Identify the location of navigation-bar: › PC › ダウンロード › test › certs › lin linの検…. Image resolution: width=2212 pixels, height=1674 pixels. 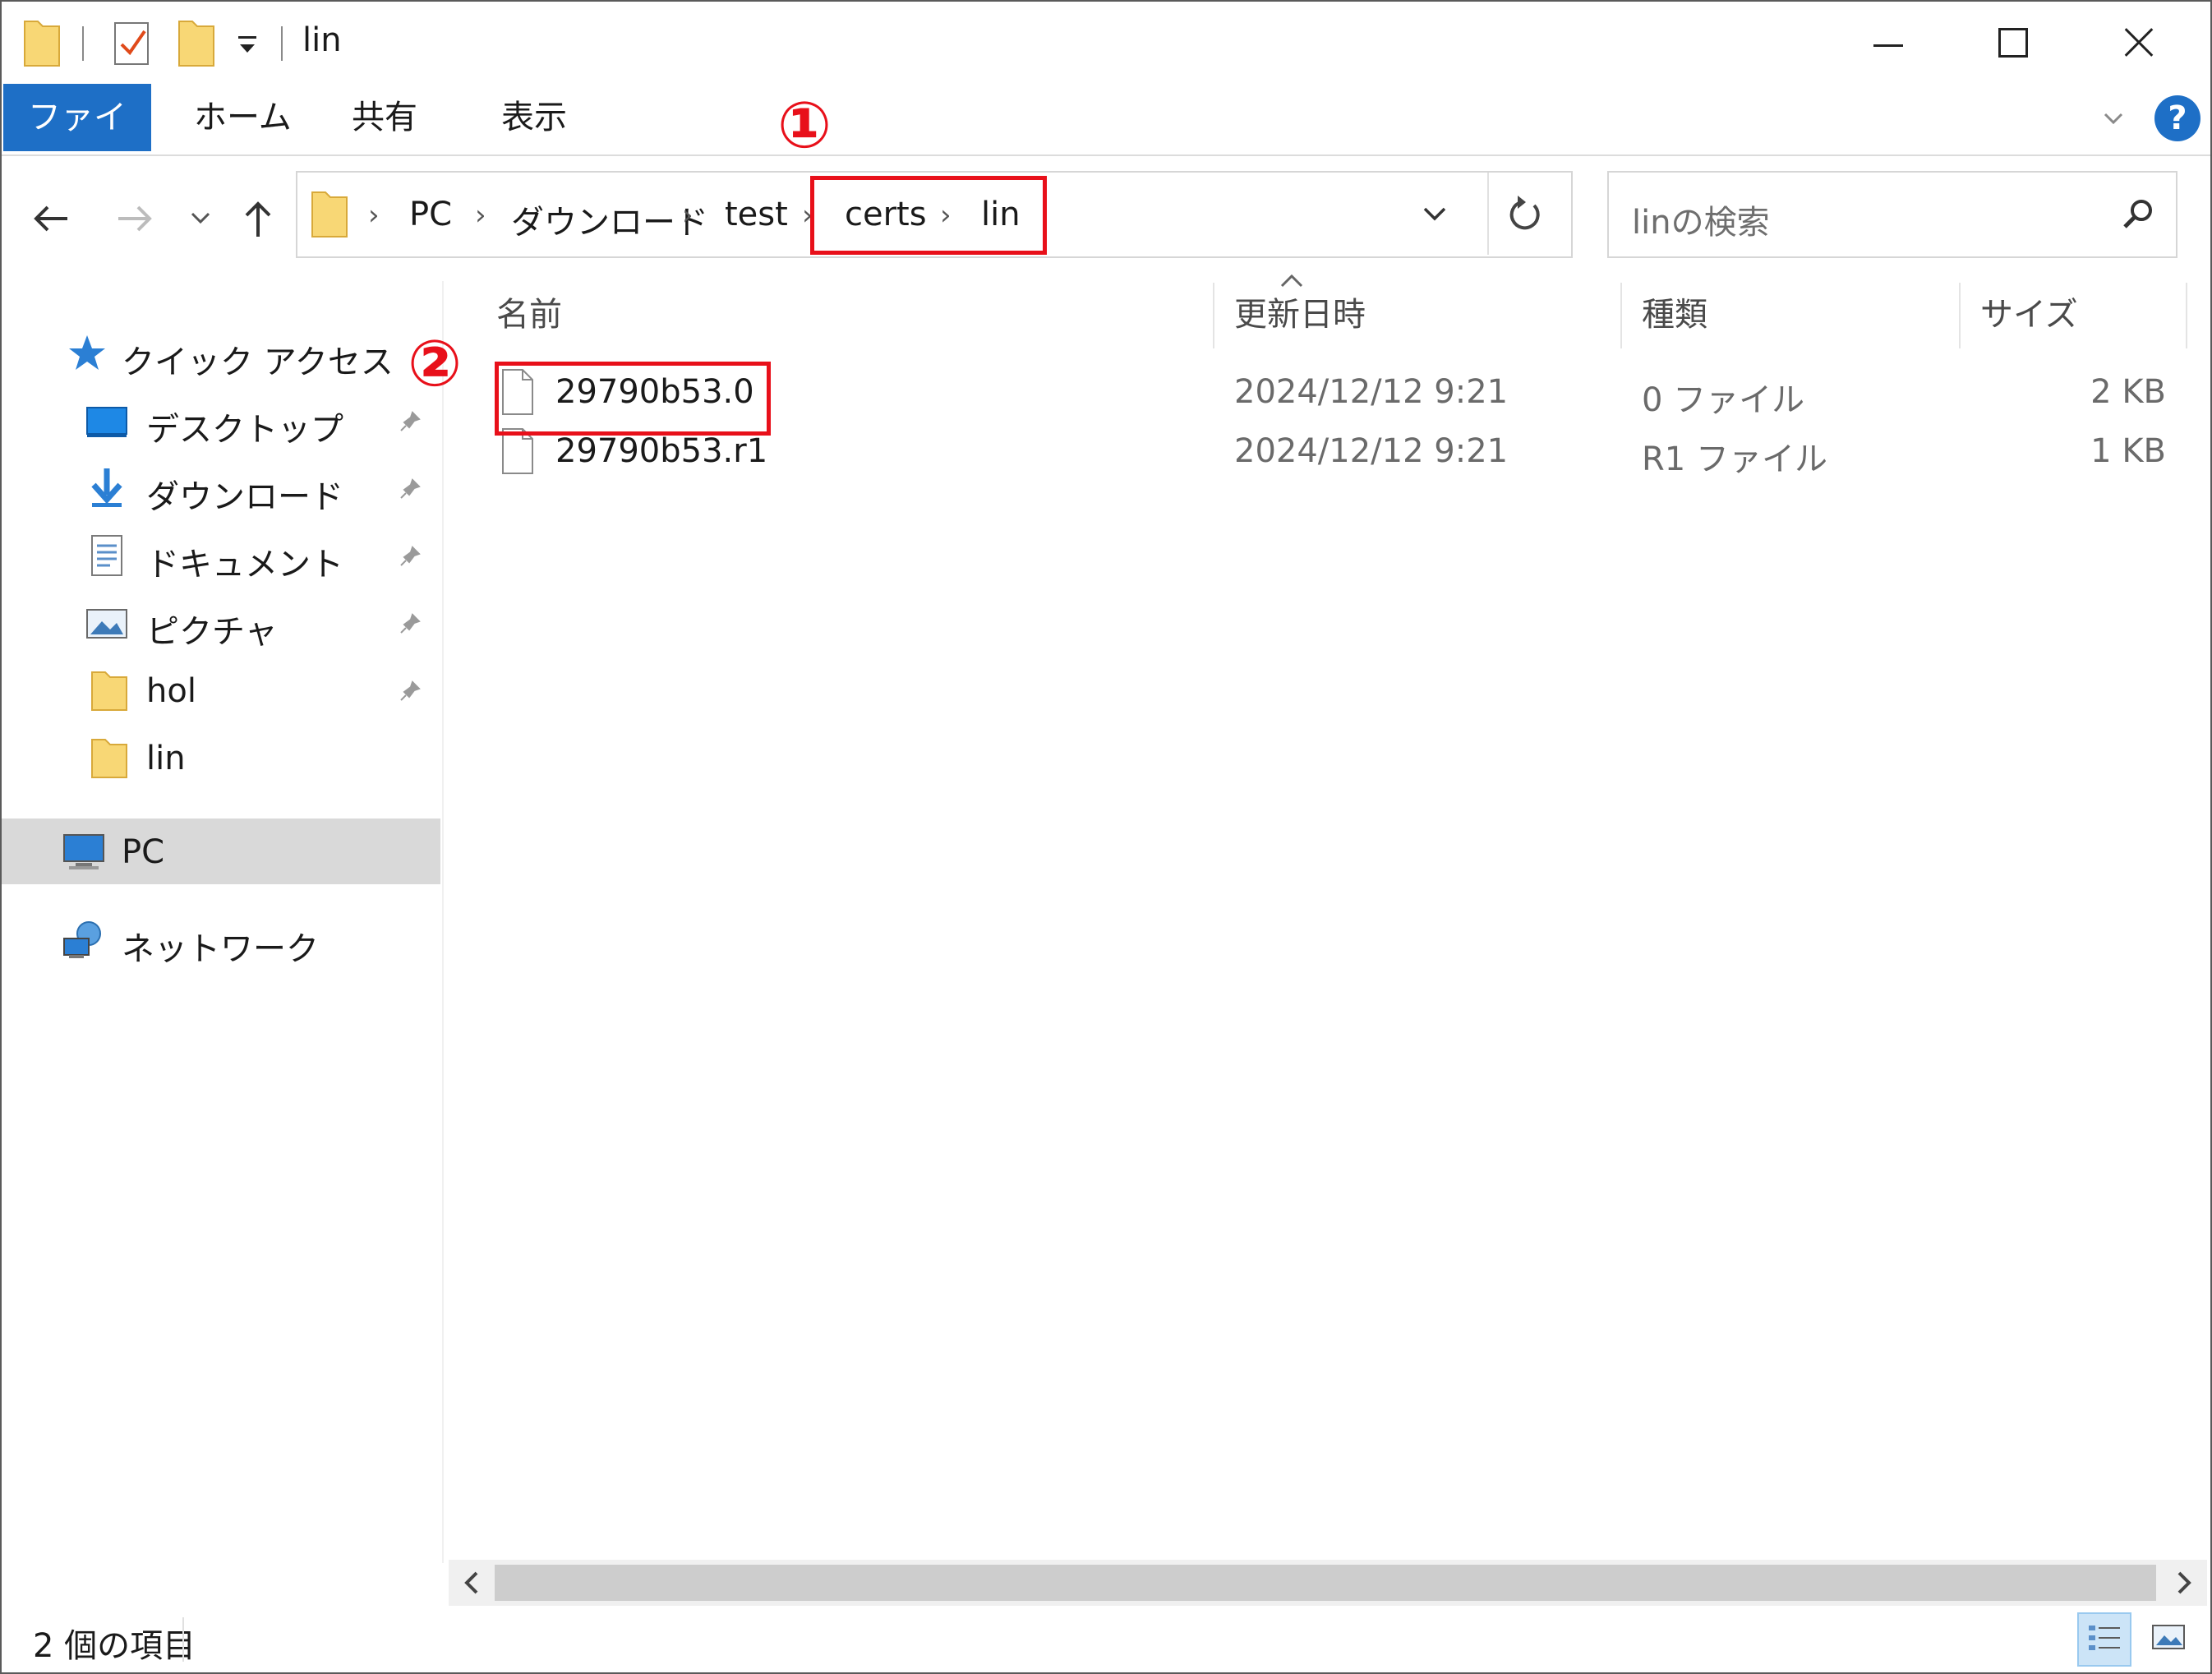
(1106, 217).